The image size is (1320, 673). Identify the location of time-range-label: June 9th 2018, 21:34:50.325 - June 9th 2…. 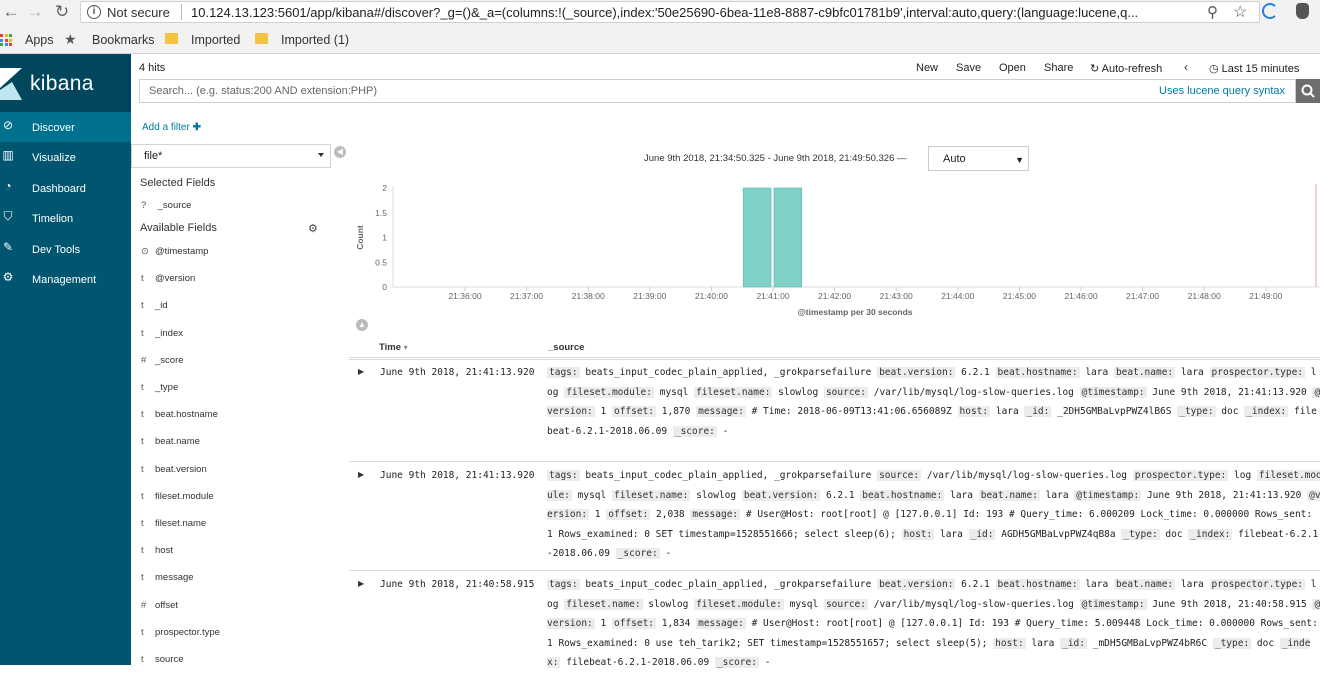
(775, 158).